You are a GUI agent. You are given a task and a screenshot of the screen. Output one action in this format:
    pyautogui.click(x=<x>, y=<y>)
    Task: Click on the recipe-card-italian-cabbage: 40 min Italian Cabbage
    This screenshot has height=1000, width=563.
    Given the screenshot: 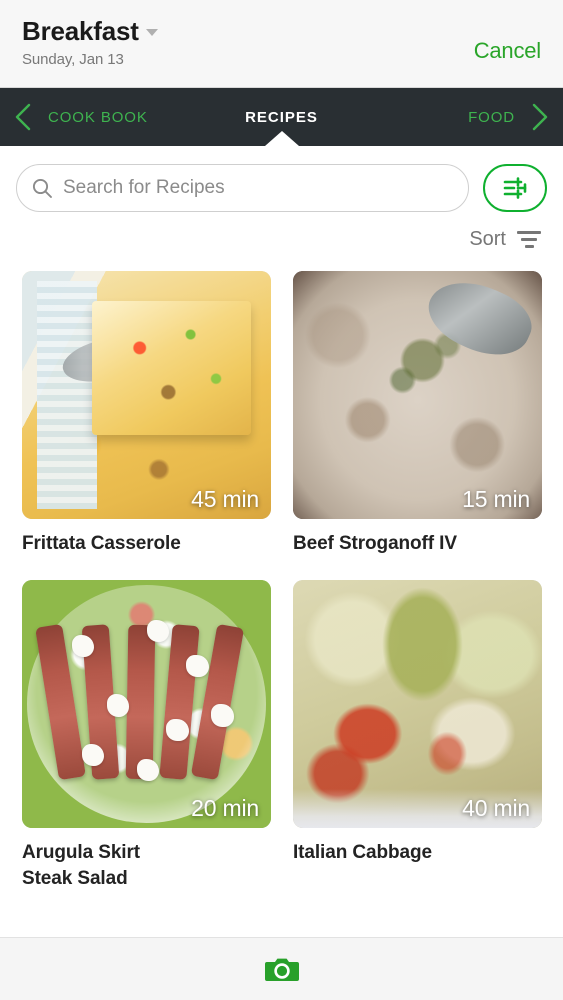 What is the action you would take?
    pyautogui.click(x=417, y=735)
    